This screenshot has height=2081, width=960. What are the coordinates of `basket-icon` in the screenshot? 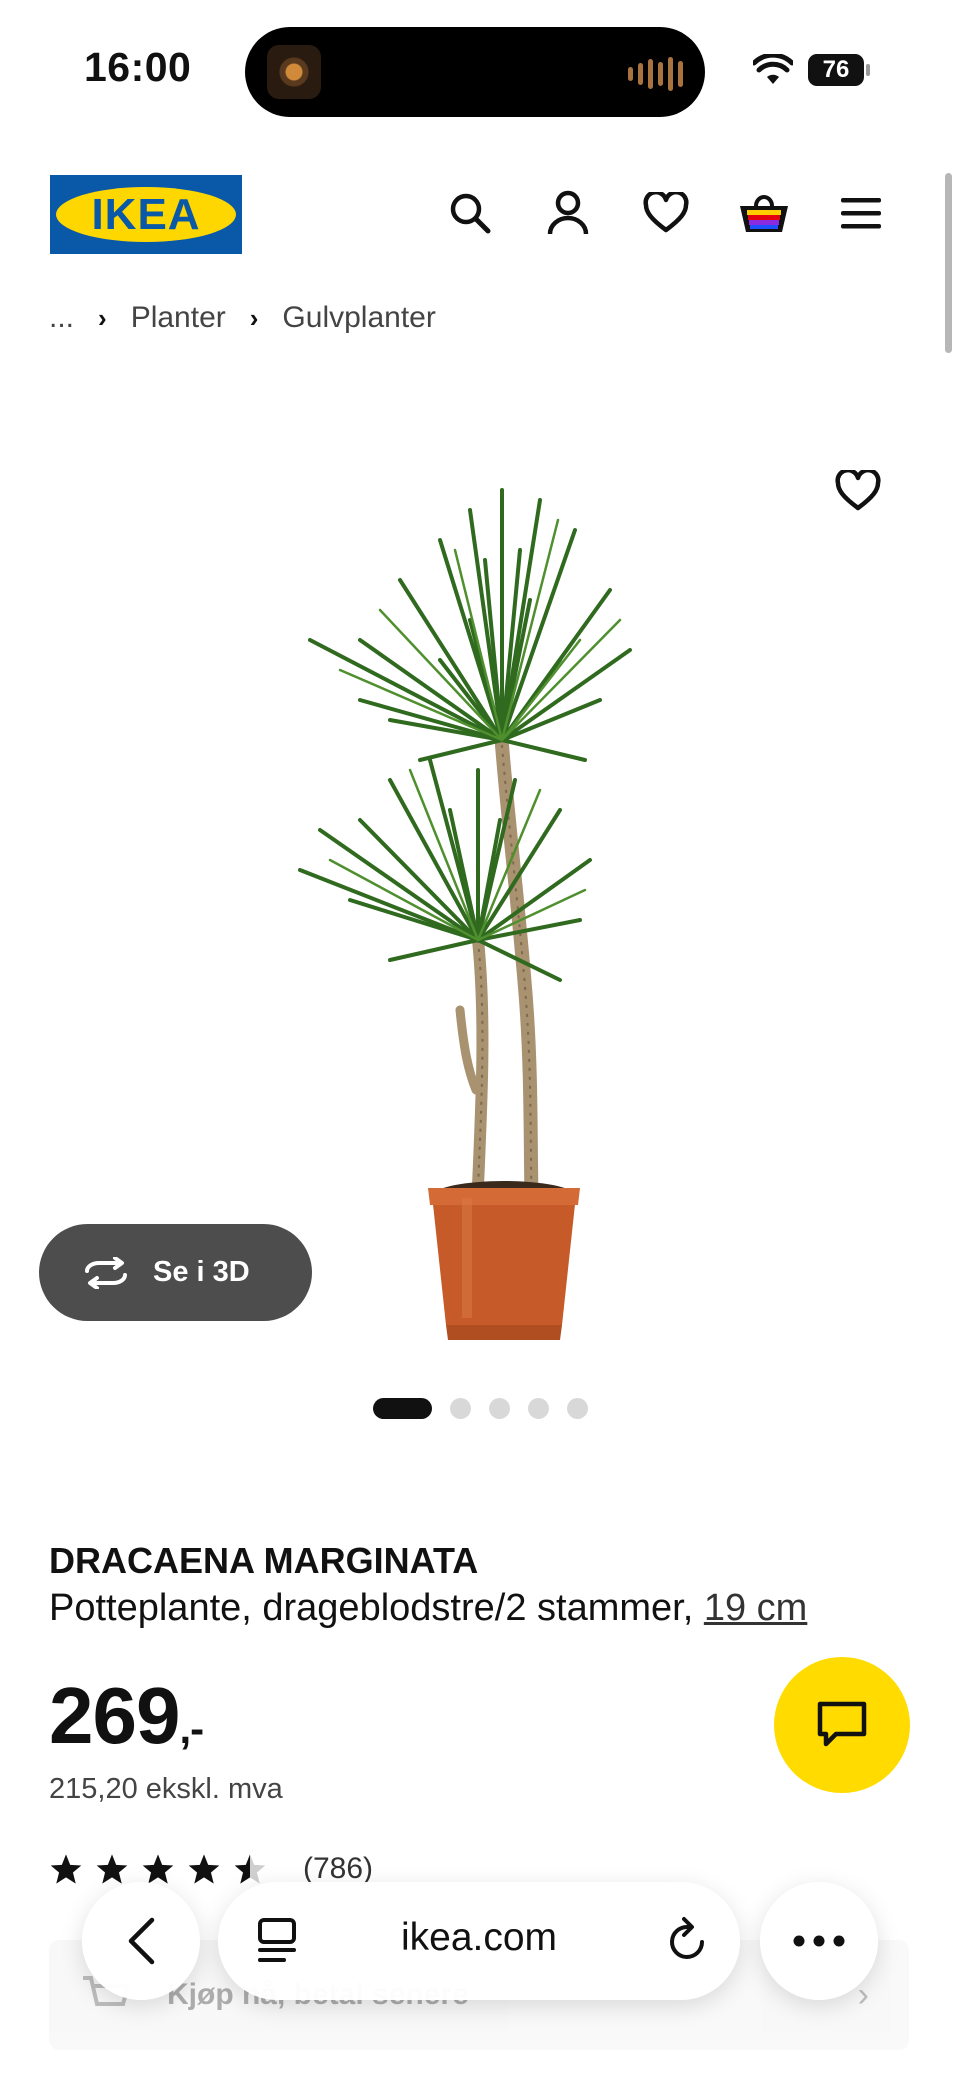 It's located at (764, 213).